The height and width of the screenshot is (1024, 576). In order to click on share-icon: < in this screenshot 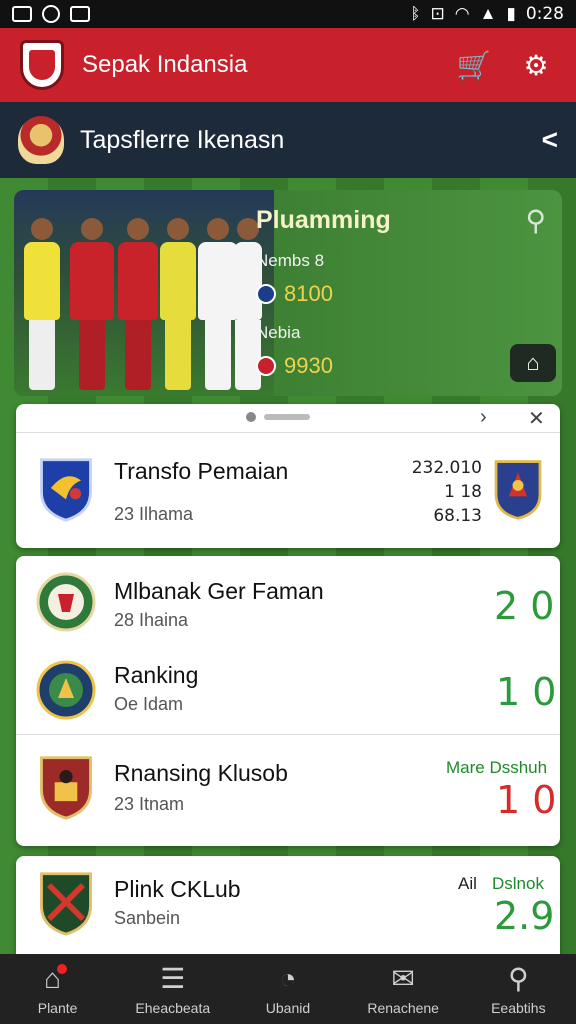, I will do `click(550, 140)`.